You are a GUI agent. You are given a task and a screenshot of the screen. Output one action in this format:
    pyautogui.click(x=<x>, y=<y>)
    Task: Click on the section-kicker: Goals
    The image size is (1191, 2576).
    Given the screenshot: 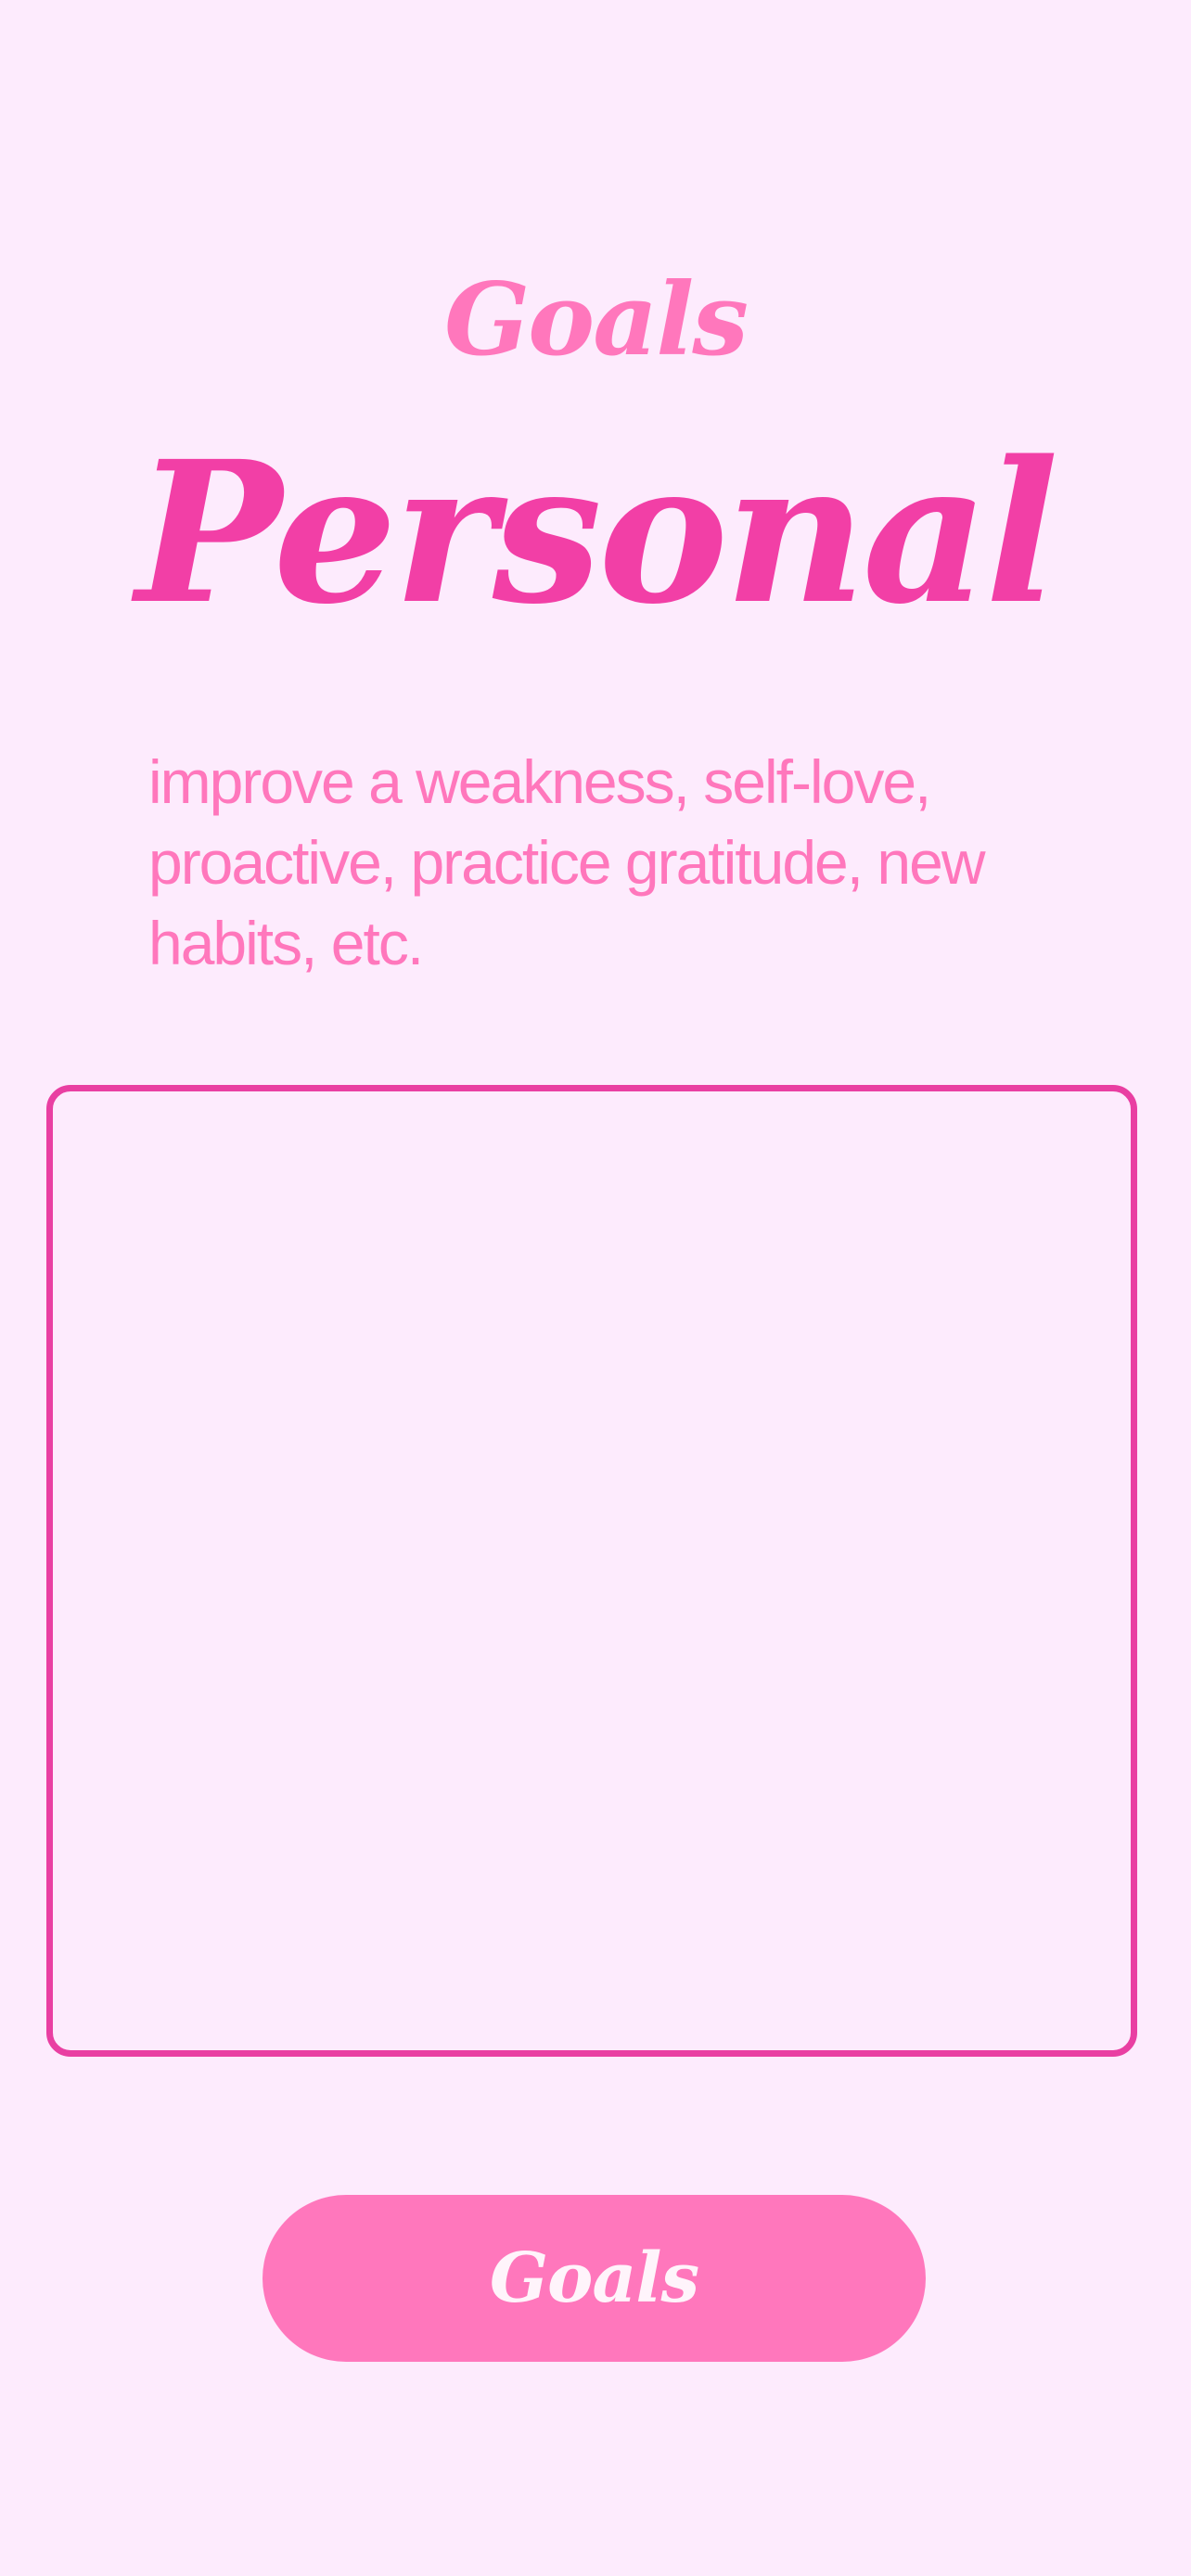 What is the action you would take?
    pyautogui.click(x=596, y=319)
    